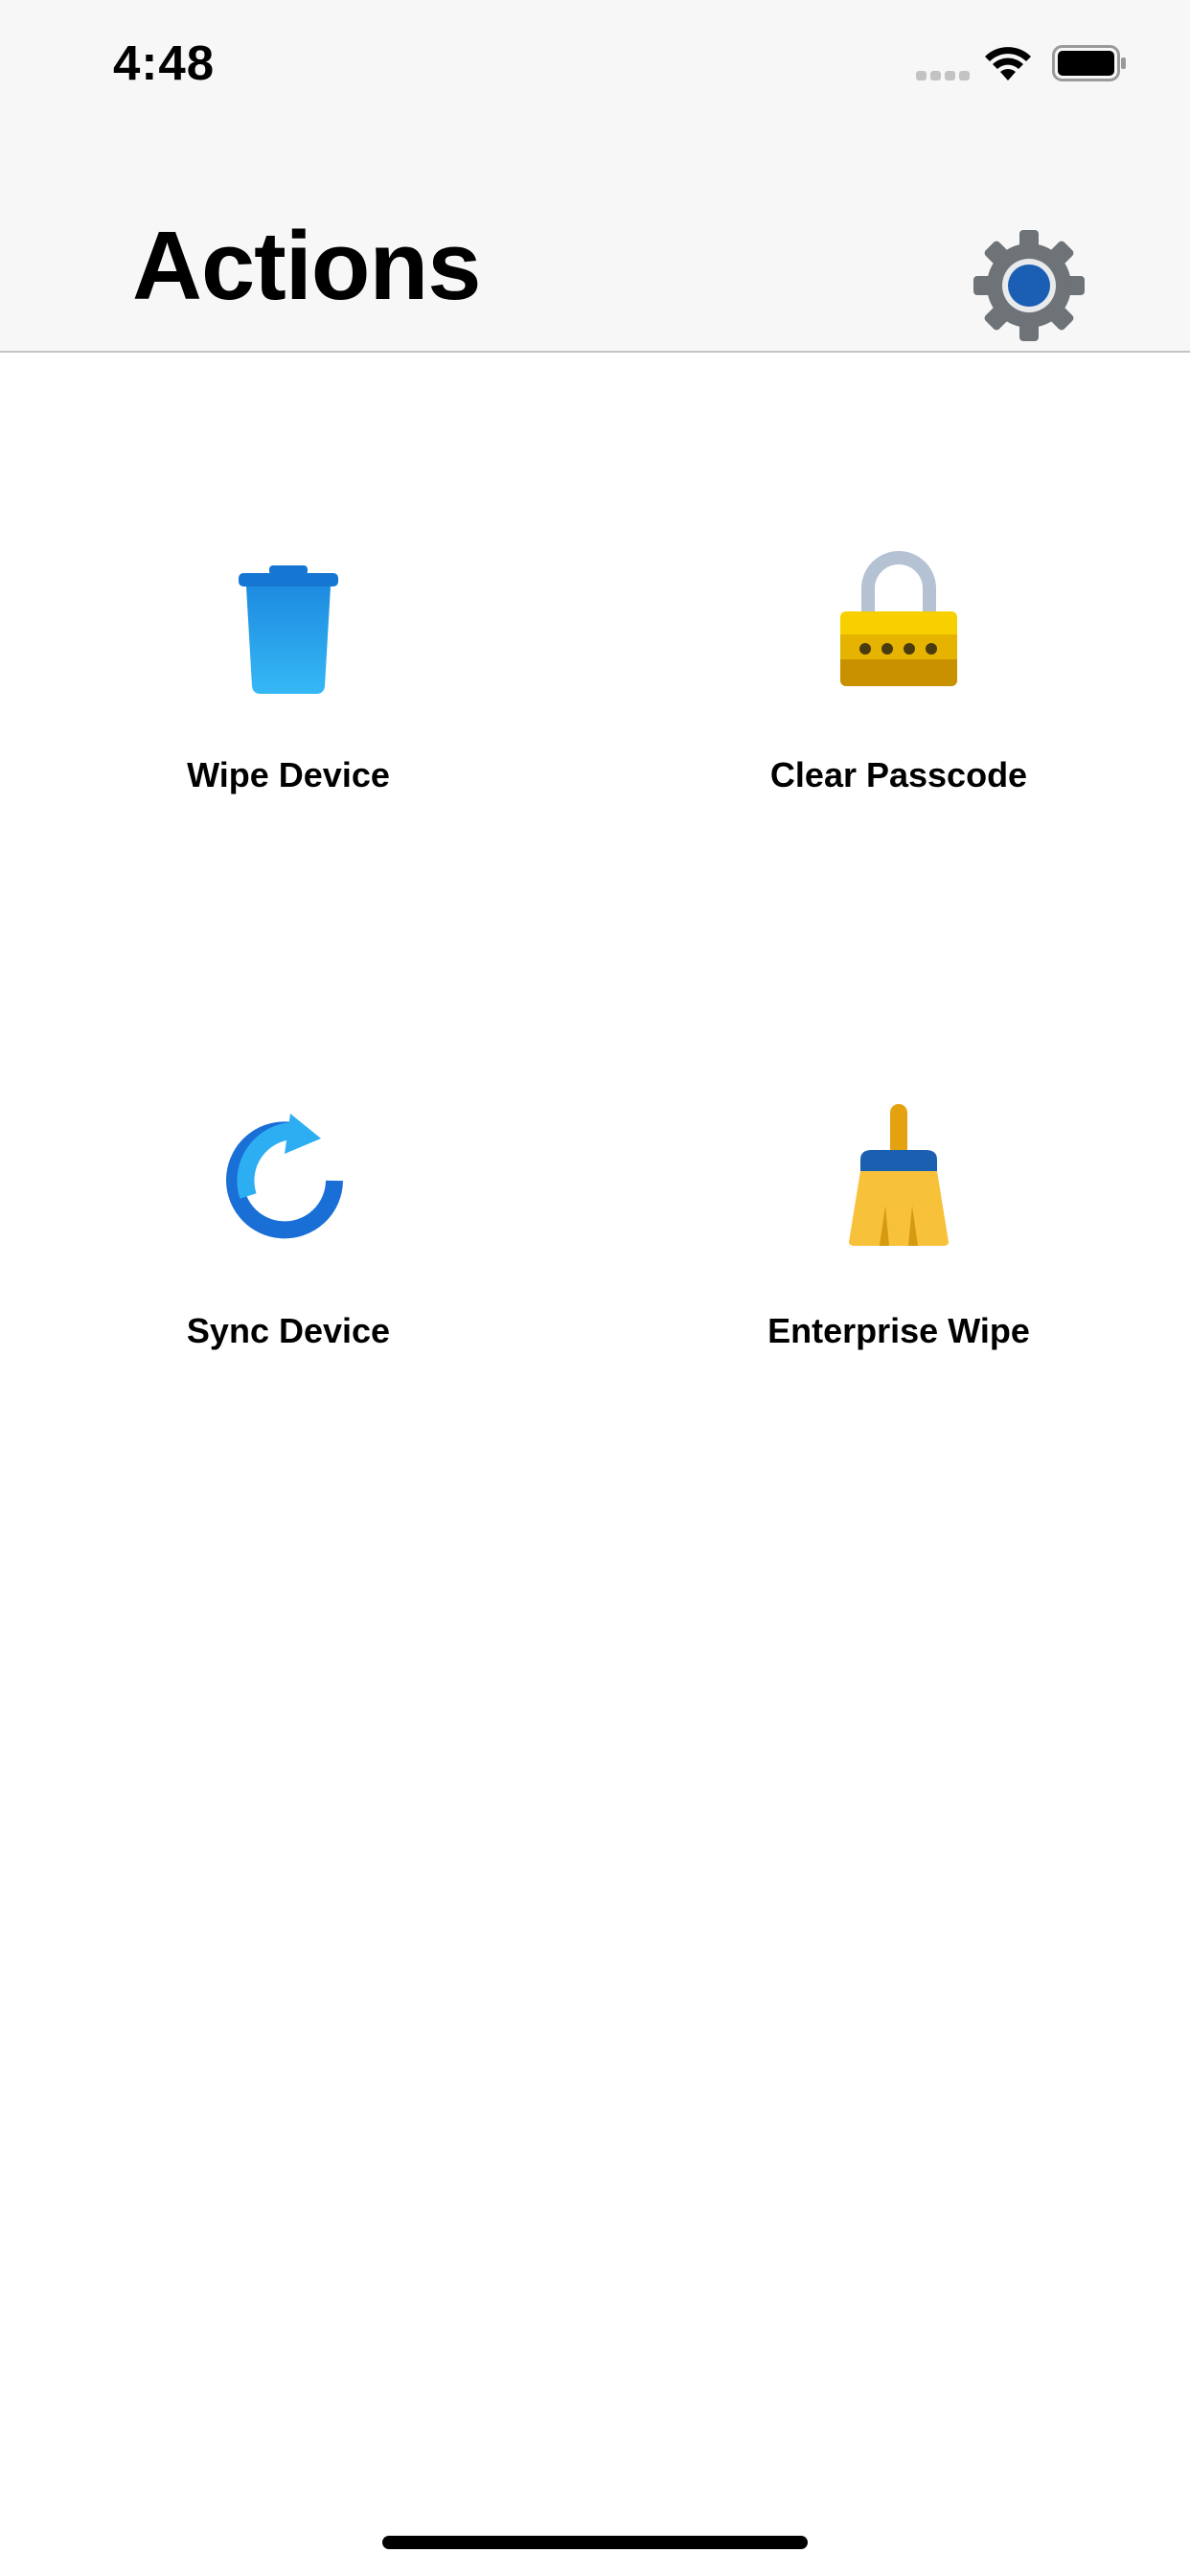  Describe the element at coordinates (288, 707) in the screenshot. I see `wipe-device-button: Wipe Device` at that location.